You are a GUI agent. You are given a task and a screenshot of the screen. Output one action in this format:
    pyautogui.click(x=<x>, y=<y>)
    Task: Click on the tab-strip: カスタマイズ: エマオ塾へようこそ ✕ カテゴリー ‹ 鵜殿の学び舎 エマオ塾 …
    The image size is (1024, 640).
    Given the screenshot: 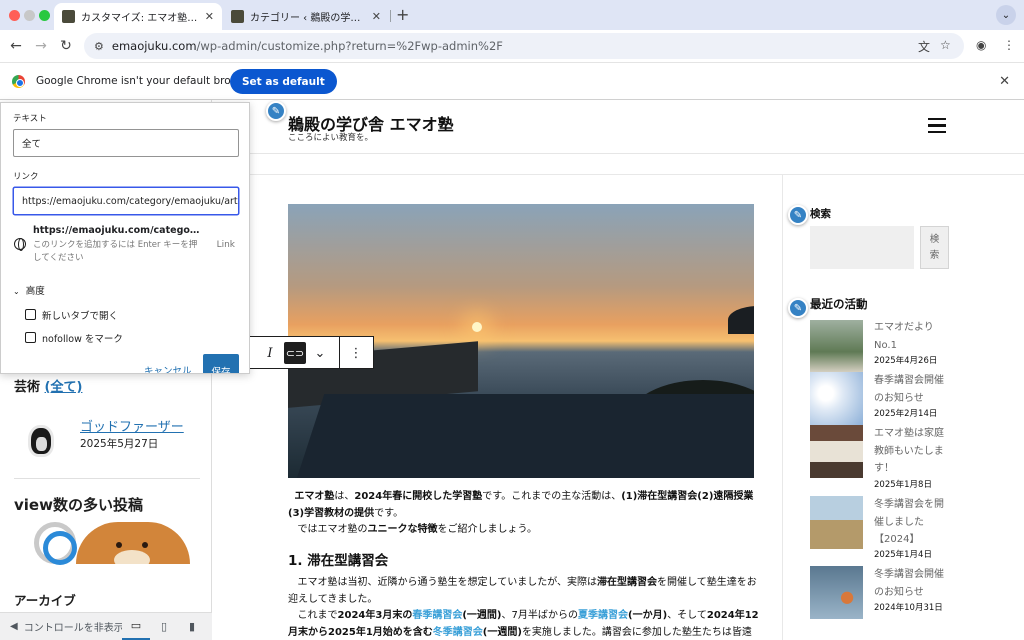 What is the action you would take?
    pyautogui.click(x=512, y=15)
    